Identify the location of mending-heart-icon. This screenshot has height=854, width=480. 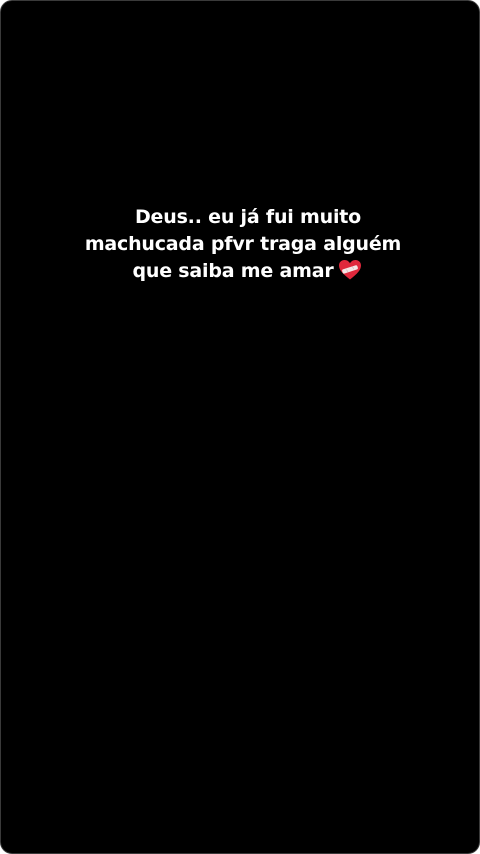
(350, 270).